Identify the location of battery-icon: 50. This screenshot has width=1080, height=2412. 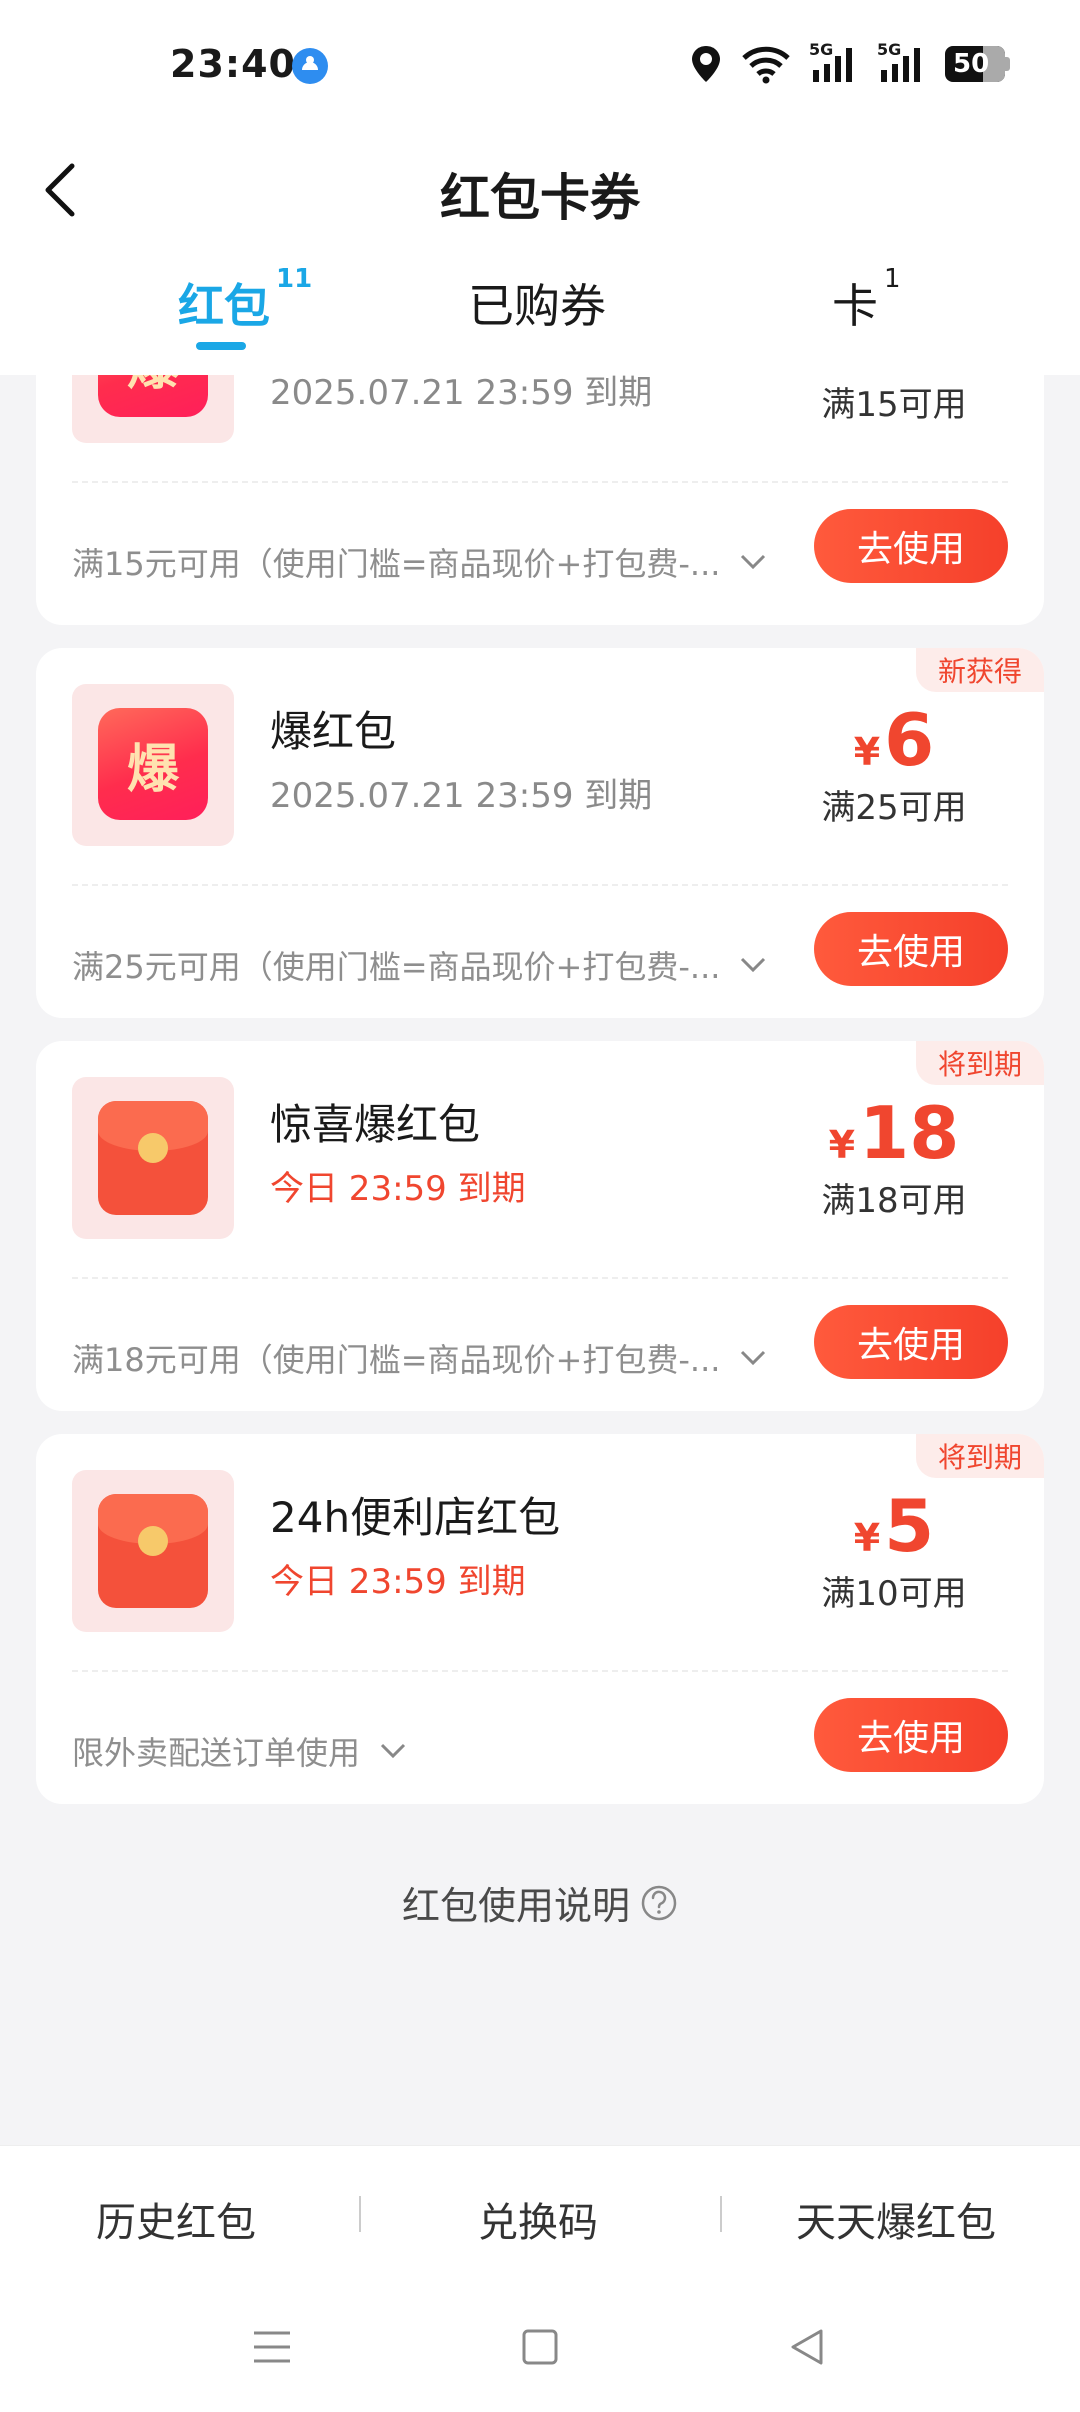
(977, 64).